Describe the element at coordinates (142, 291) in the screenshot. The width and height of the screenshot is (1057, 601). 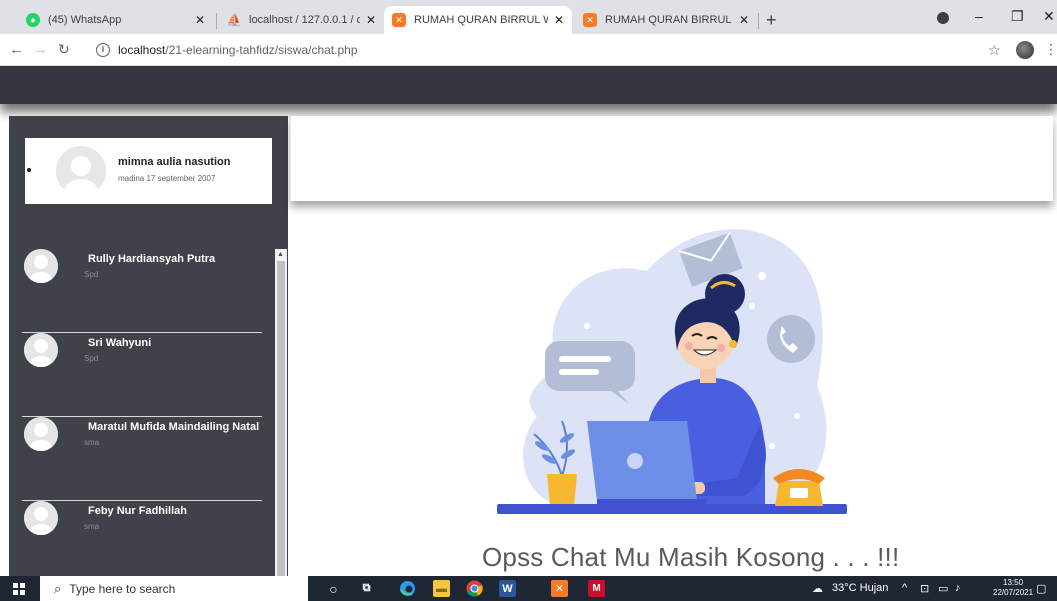
I see `contact-item: Rully Hardiansyah Putra Spd` at that location.